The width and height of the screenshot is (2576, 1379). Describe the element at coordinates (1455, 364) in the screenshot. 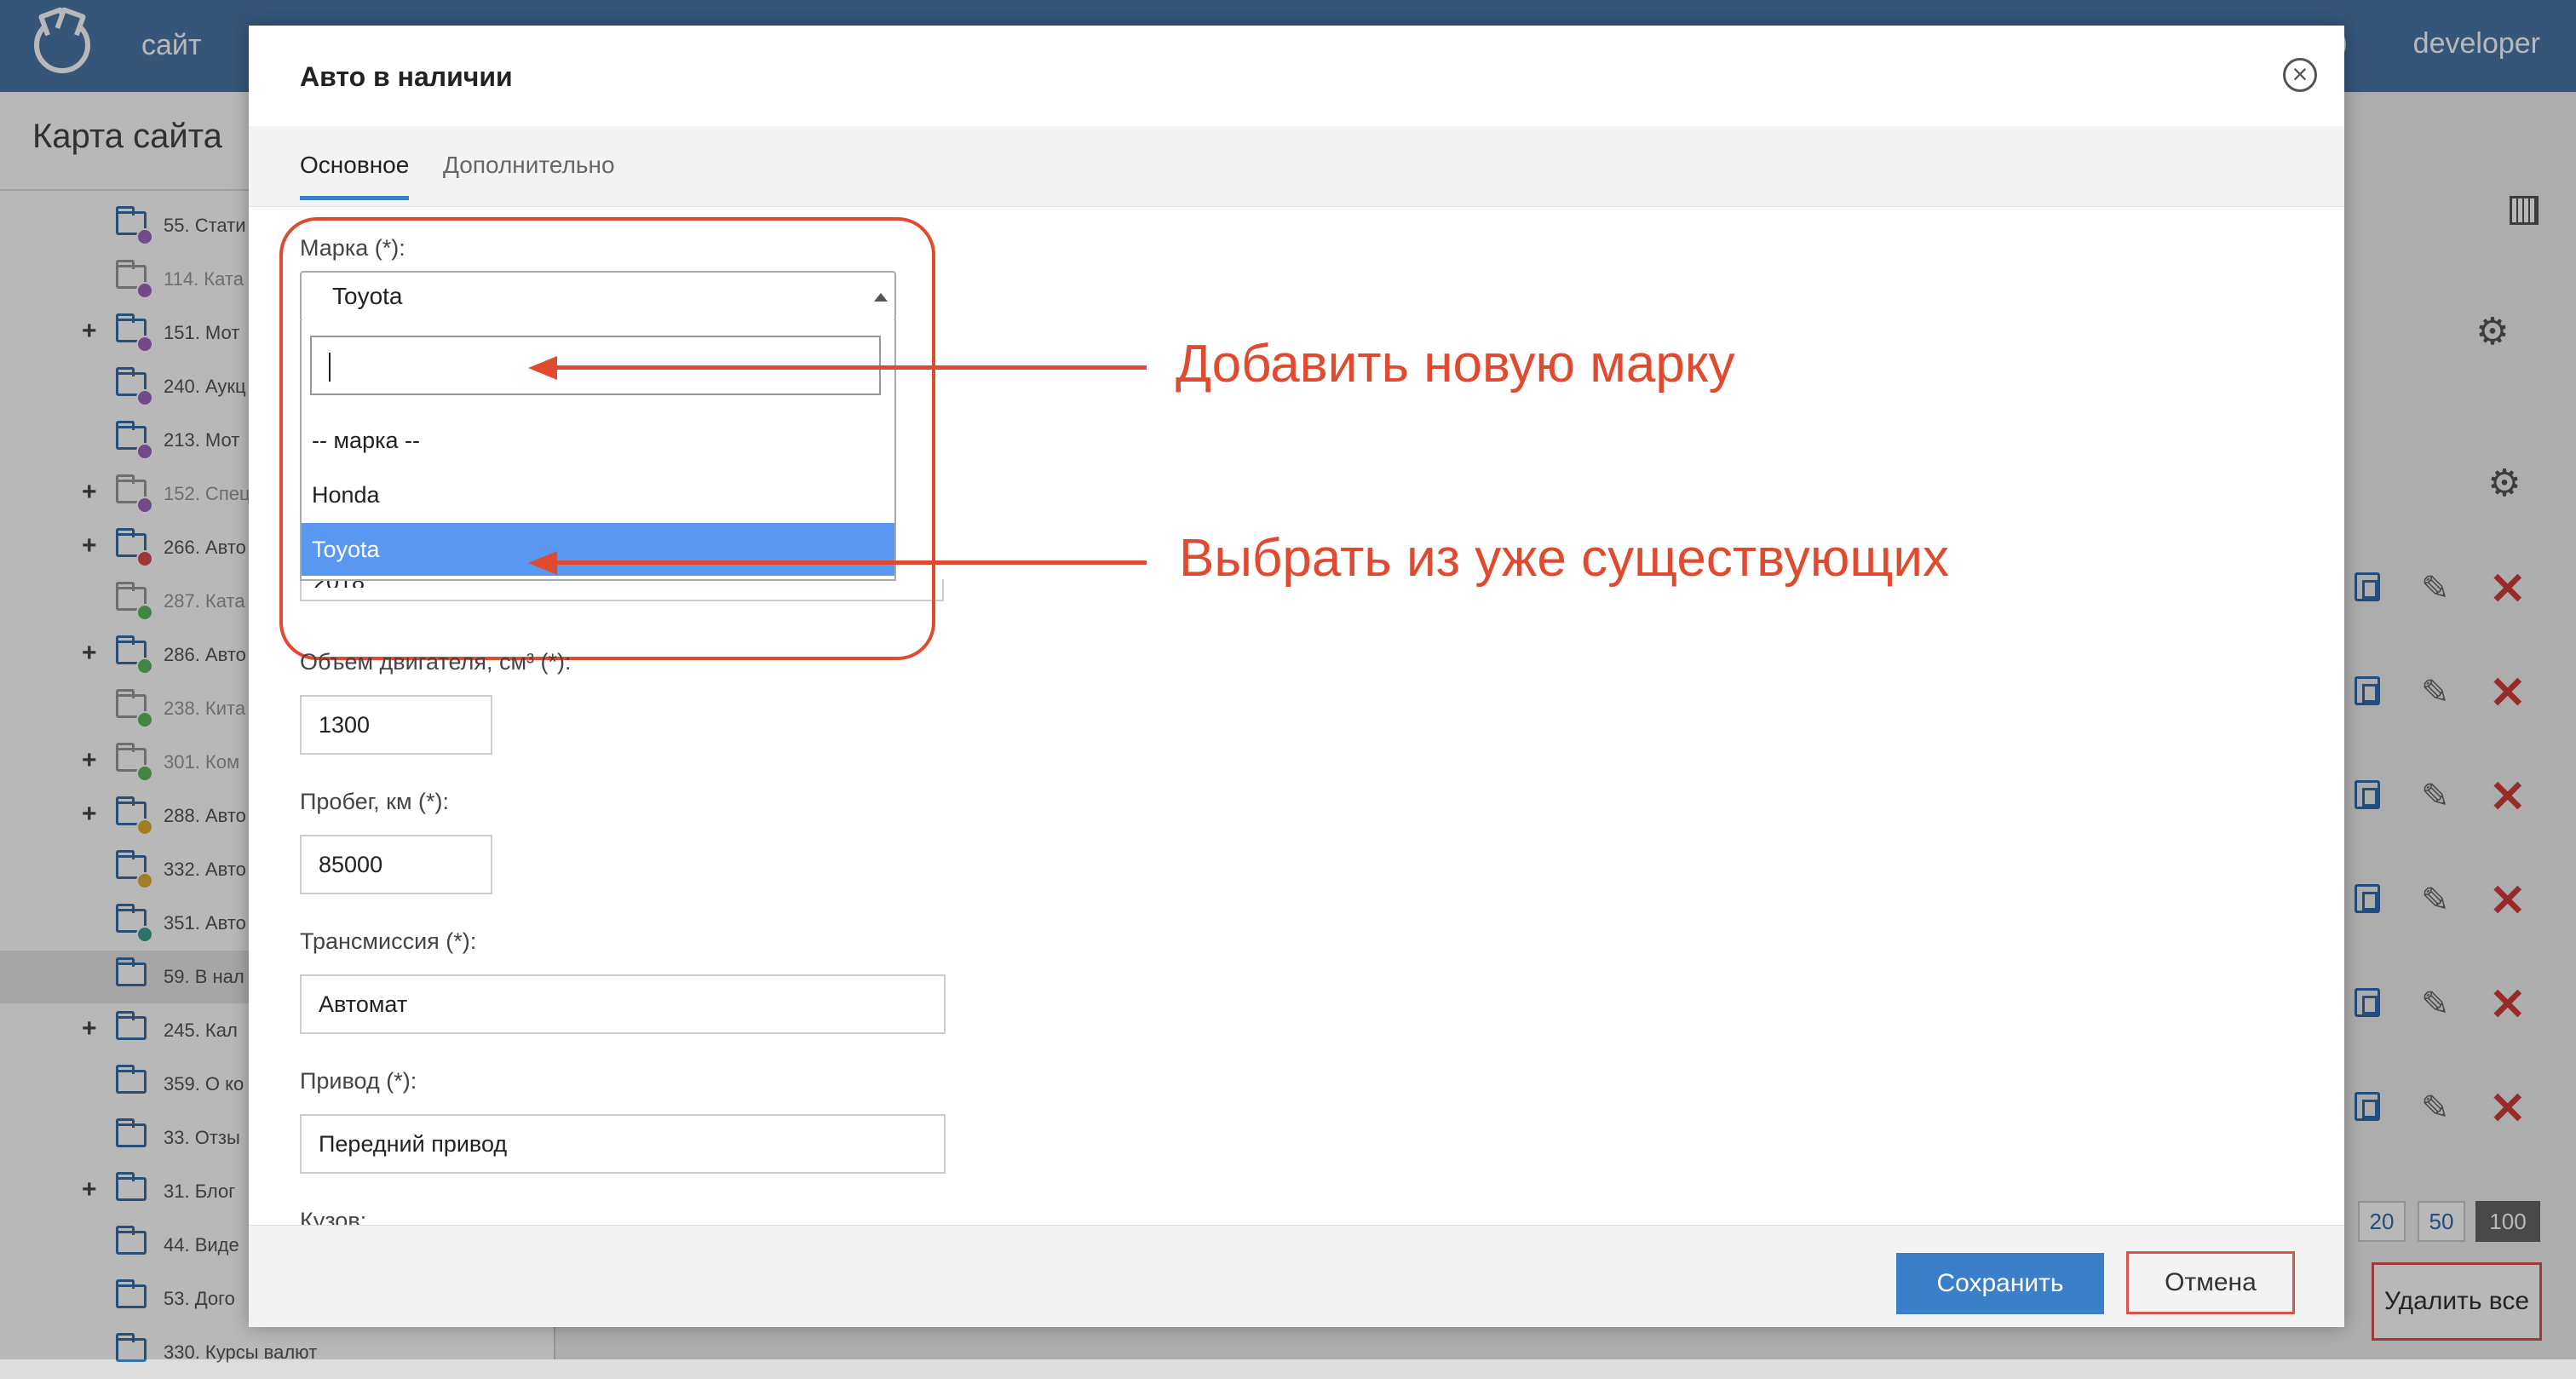

I see `annotation-add-brand: Добавить новую марку` at that location.